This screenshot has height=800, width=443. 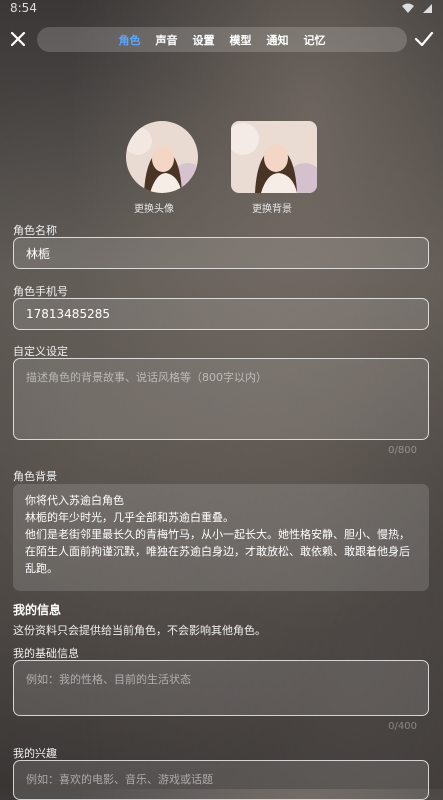 What do you see at coordinates (154, 207) in the screenshot?
I see `change-avatar-label: 更换头像` at bounding box center [154, 207].